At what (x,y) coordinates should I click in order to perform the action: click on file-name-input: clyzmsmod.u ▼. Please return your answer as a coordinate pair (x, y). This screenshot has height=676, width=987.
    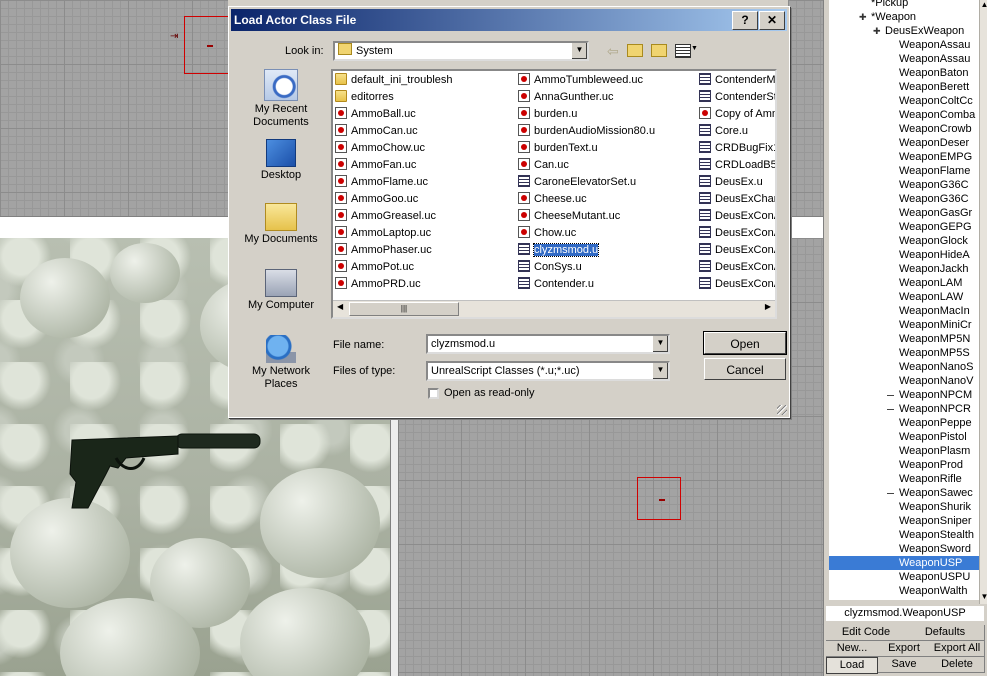
    Looking at the image, I should click on (548, 344).